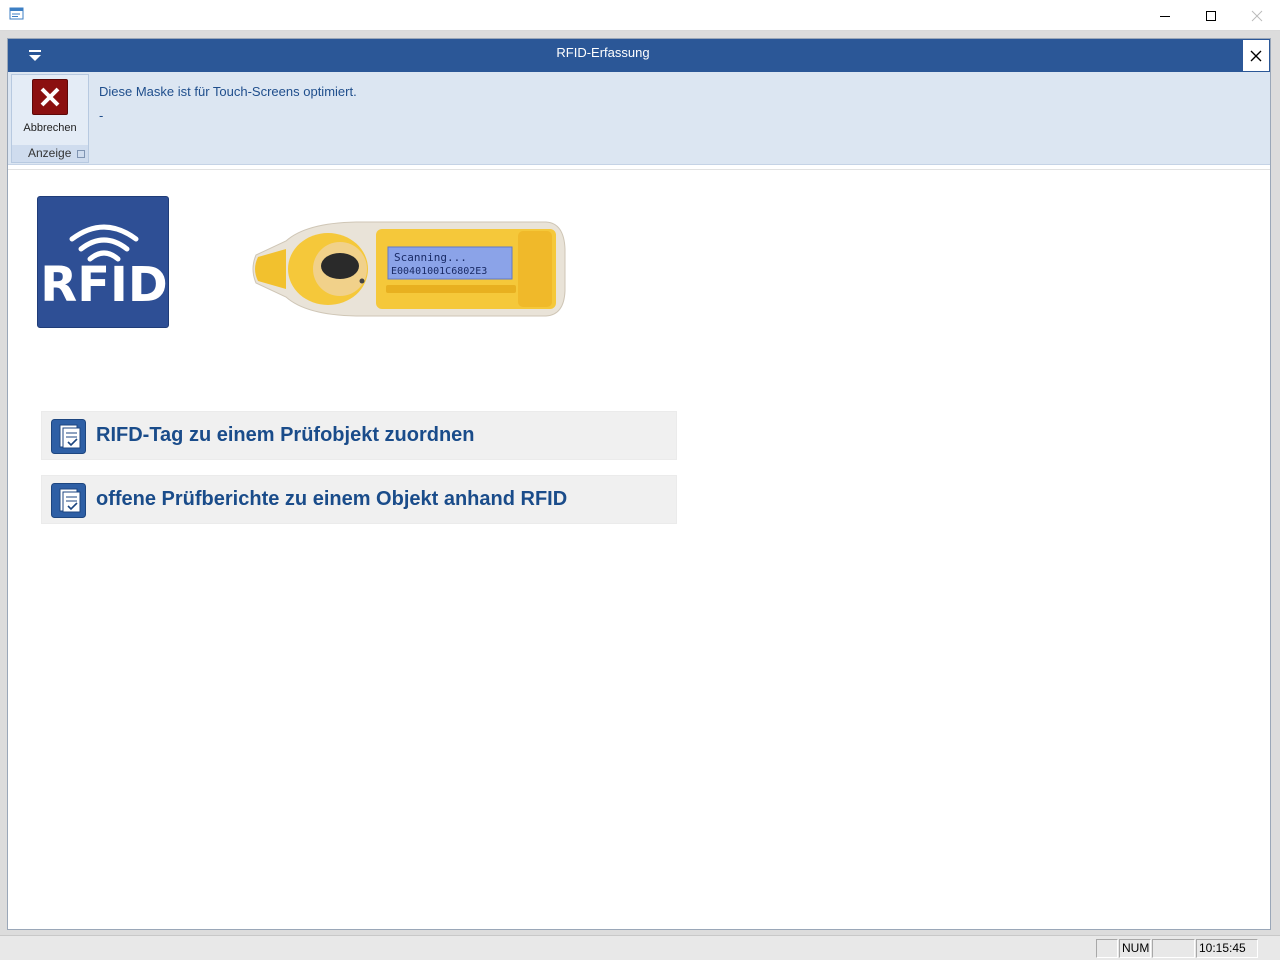  I want to click on group-launcher-icon, so click(81, 154).